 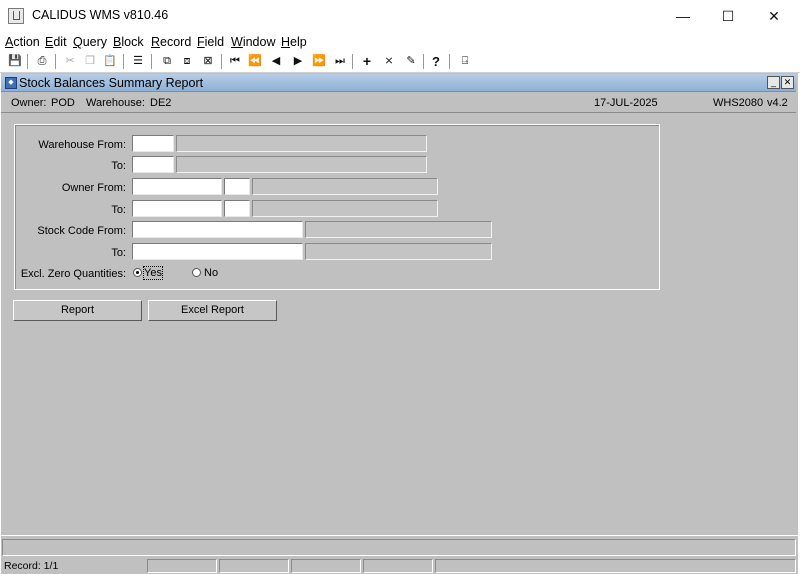 What do you see at coordinates (111, 83) in the screenshot?
I see `form-title: Stock Balances Summary Report` at bounding box center [111, 83].